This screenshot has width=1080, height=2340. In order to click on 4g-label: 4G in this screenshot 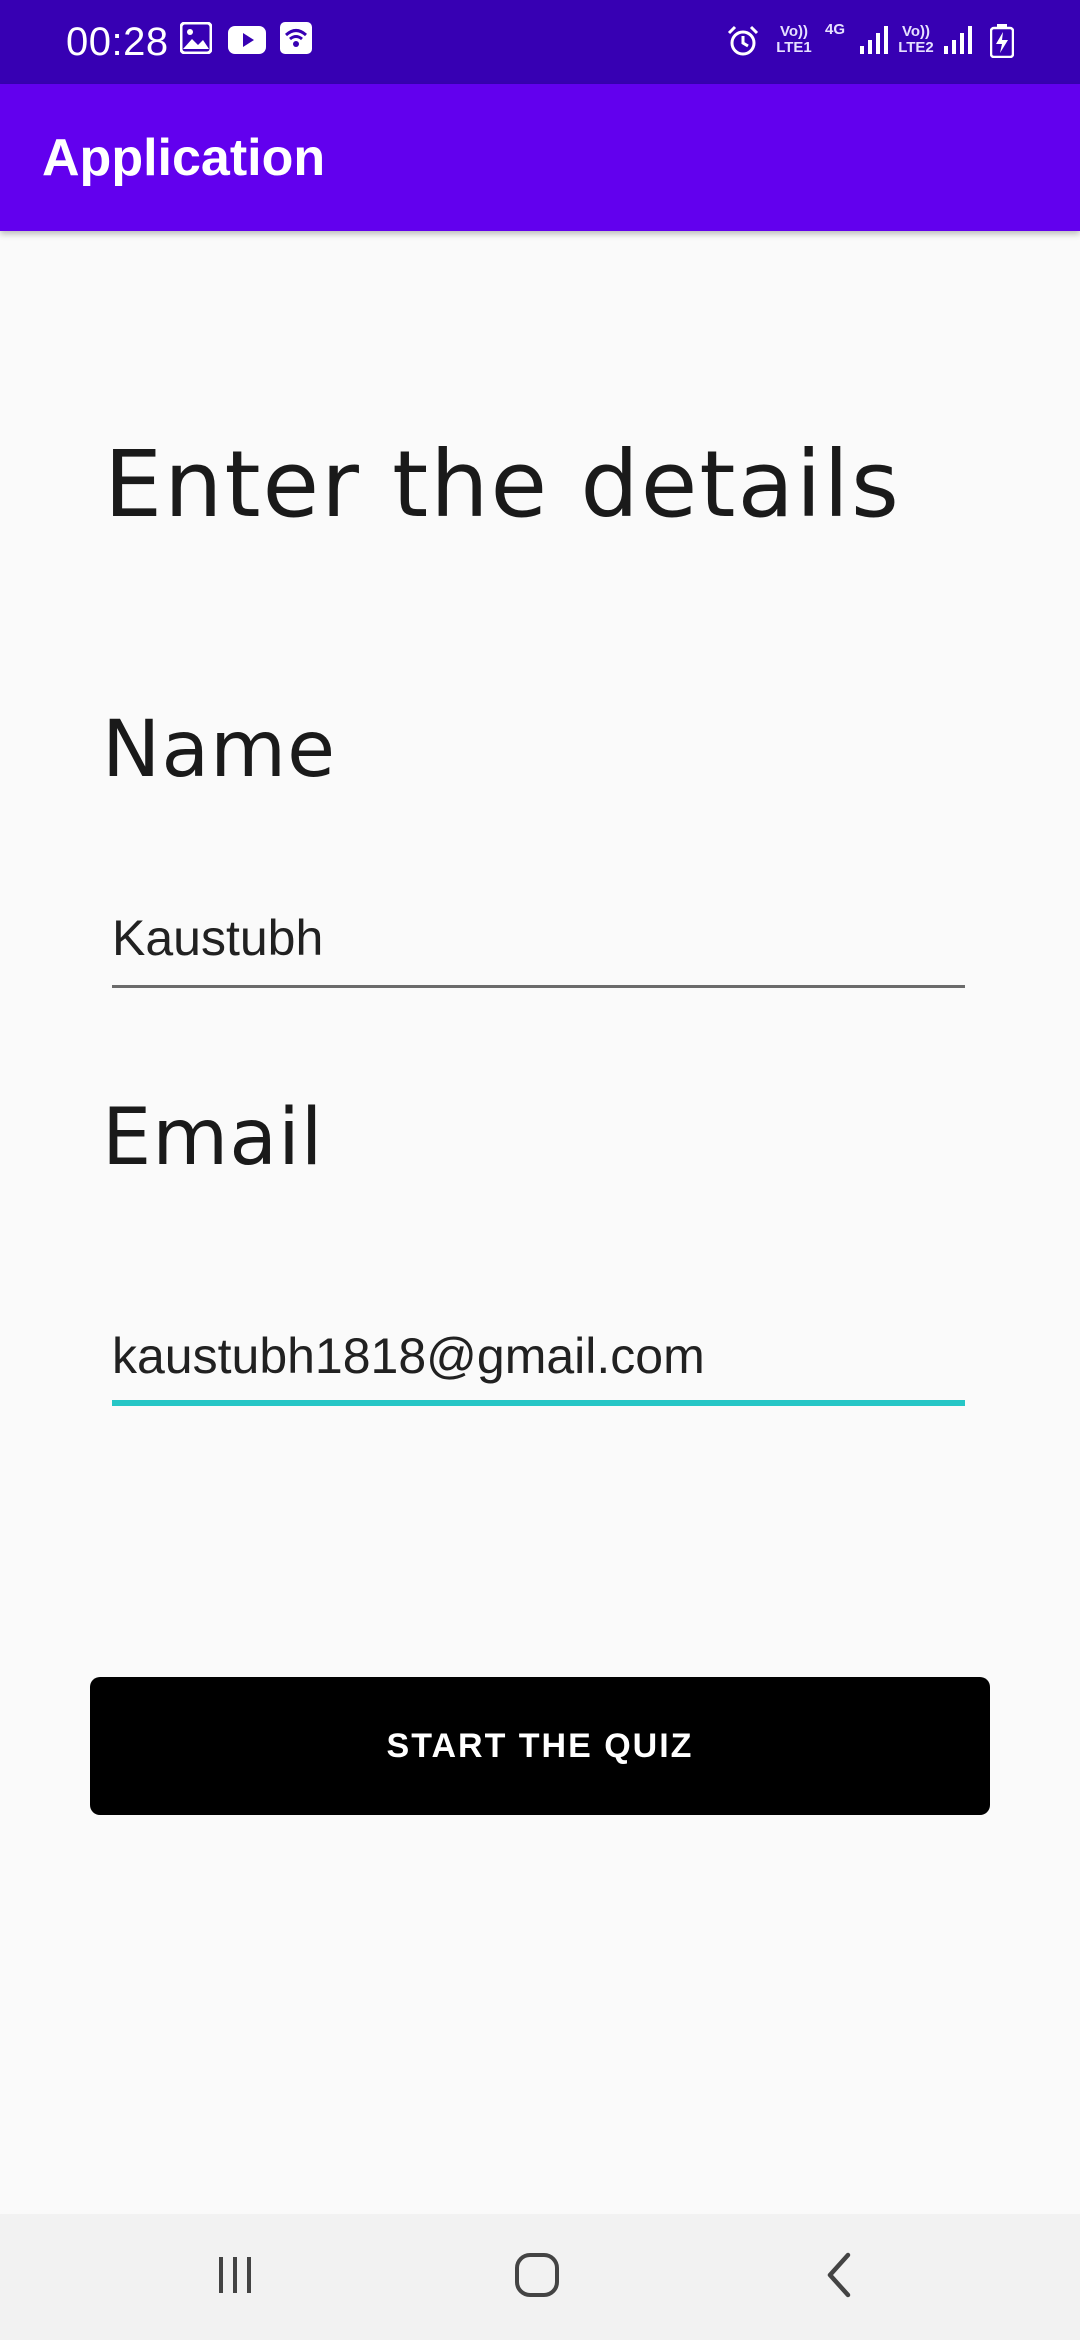, I will do `click(834, 29)`.